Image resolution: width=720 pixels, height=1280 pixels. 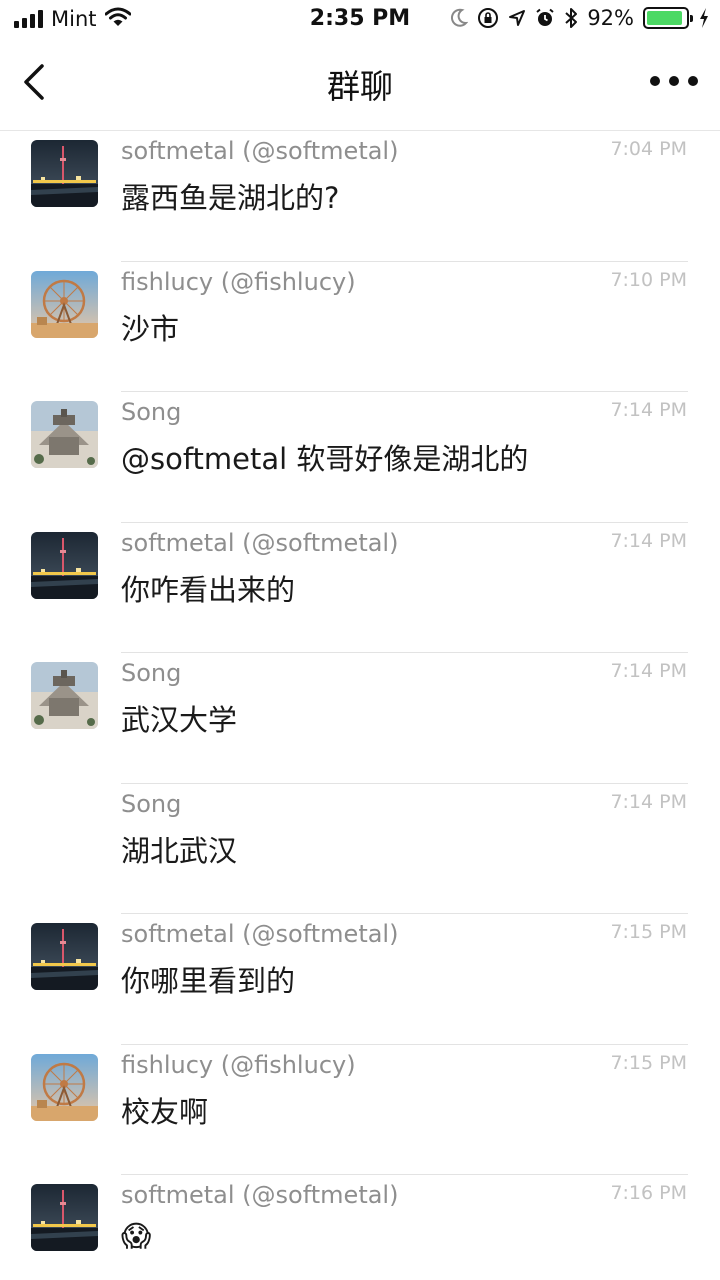 What do you see at coordinates (150, 328) in the screenshot?
I see `message-text: 沙市` at bounding box center [150, 328].